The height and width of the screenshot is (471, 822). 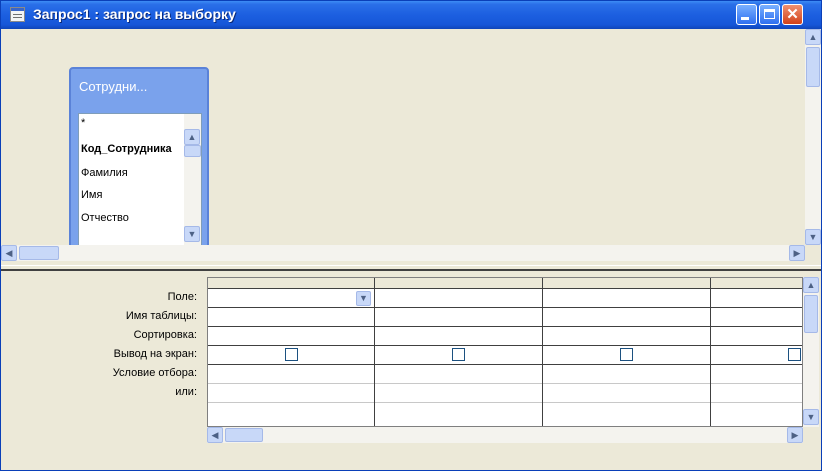 I want to click on row-label-sort: Сортировка:, so click(x=165, y=335).